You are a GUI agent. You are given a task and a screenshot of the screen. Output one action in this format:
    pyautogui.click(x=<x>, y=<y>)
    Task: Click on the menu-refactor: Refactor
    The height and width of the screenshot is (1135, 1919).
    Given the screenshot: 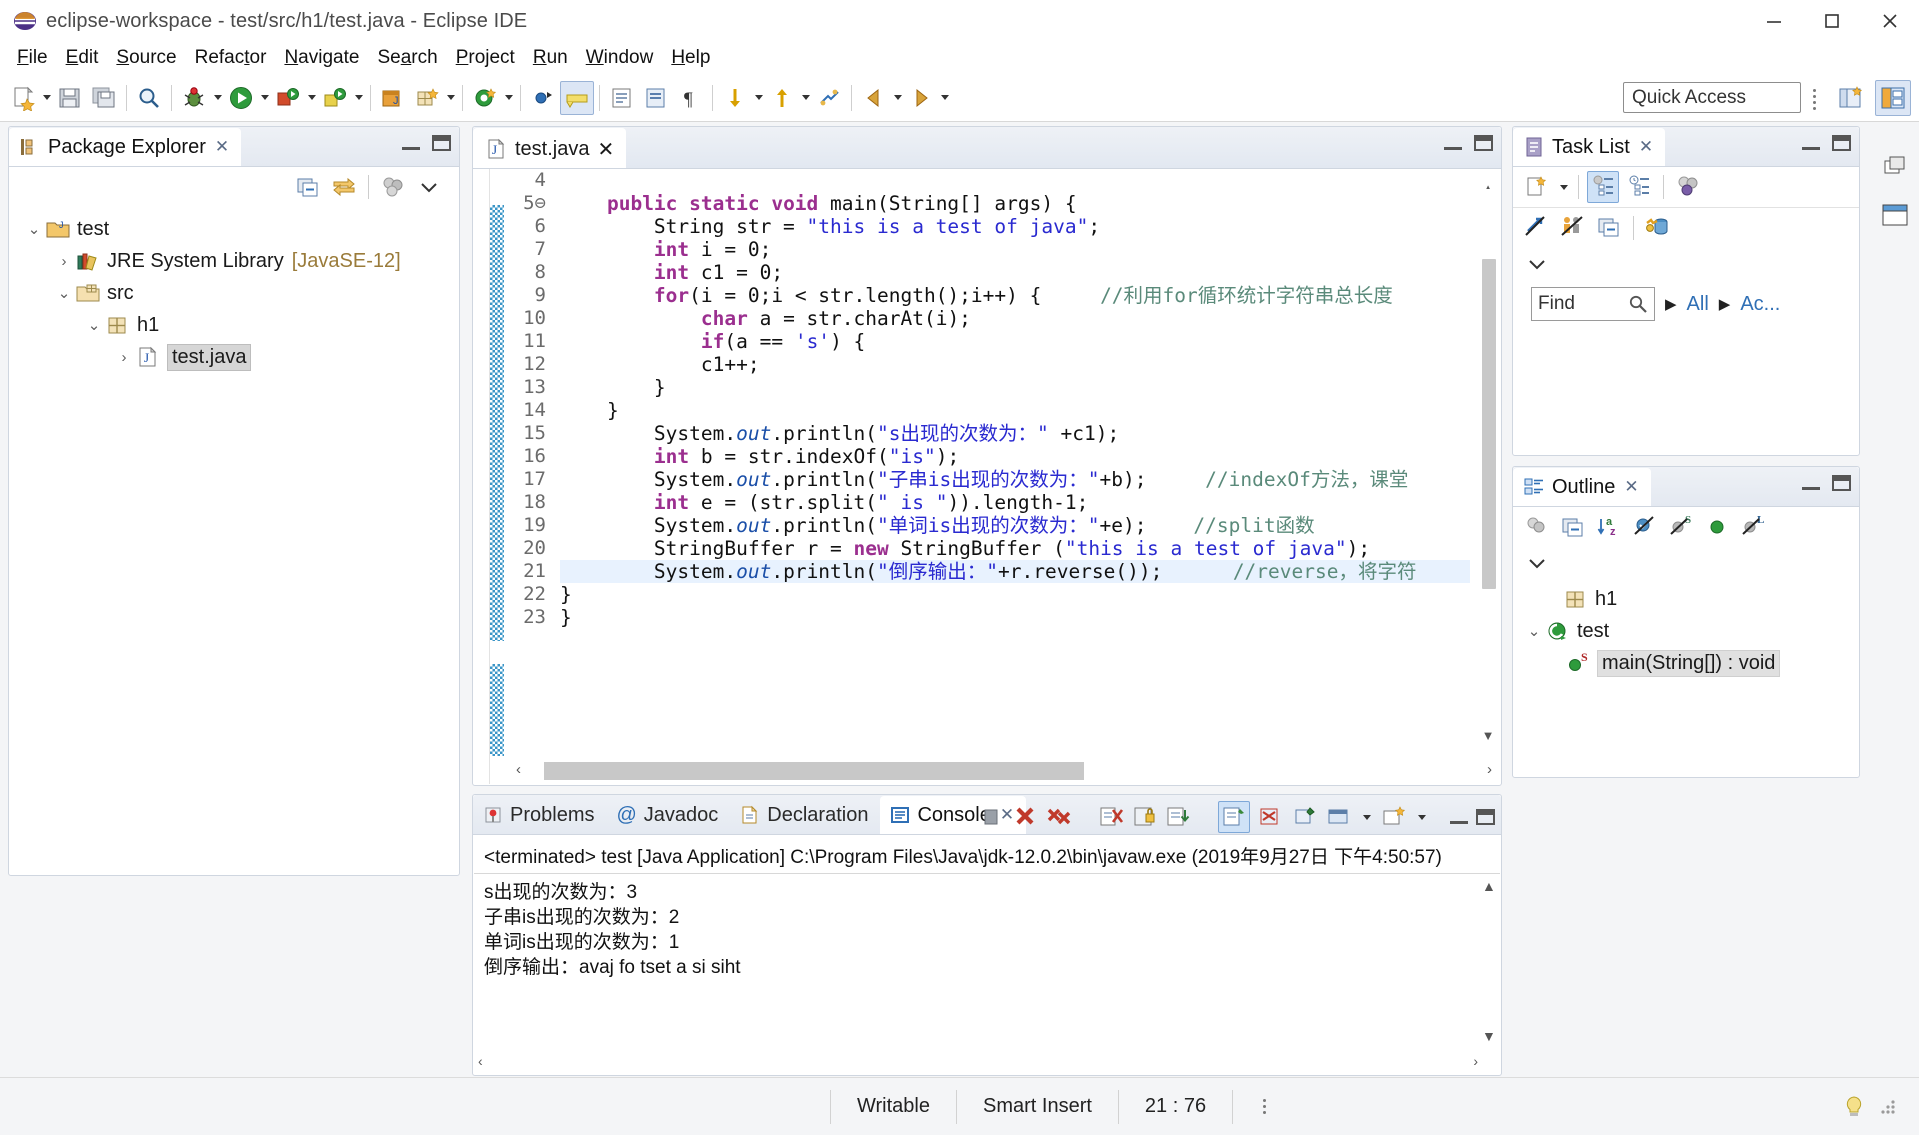 What is the action you would take?
    pyautogui.click(x=231, y=58)
    